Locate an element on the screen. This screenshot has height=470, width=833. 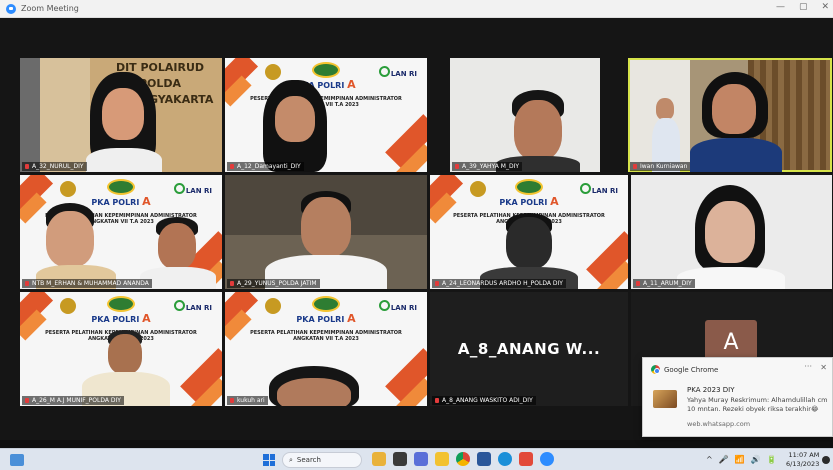
window-titlebar: Zoom Meeting — ▢ ✕ is located at coordinates (416, 9).